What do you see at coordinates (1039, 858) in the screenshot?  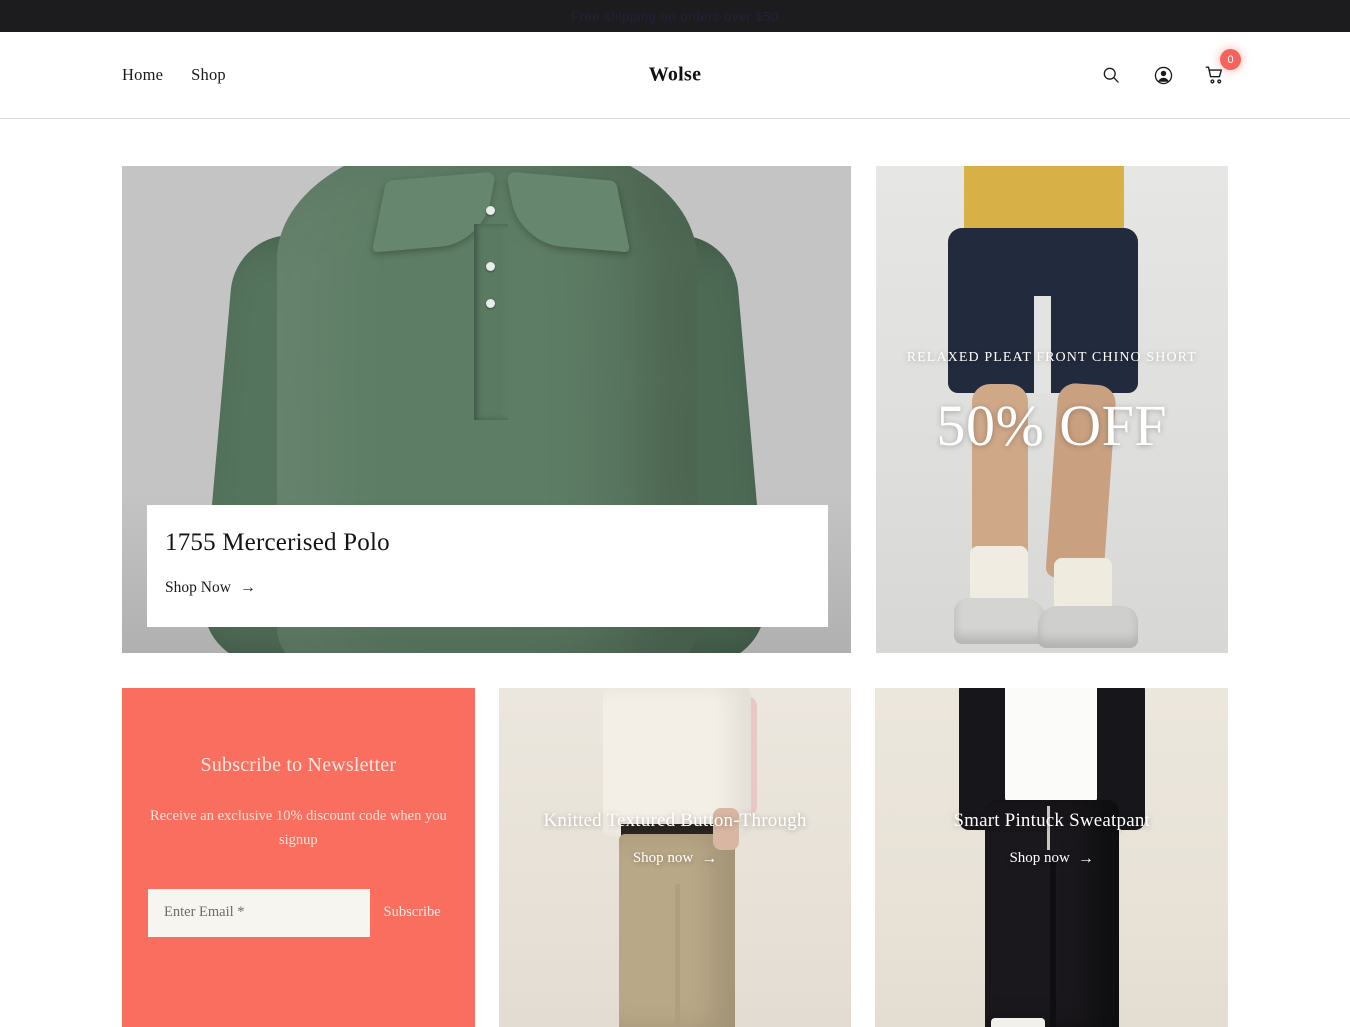 I see `tile-2-cta-label: Shop now` at bounding box center [1039, 858].